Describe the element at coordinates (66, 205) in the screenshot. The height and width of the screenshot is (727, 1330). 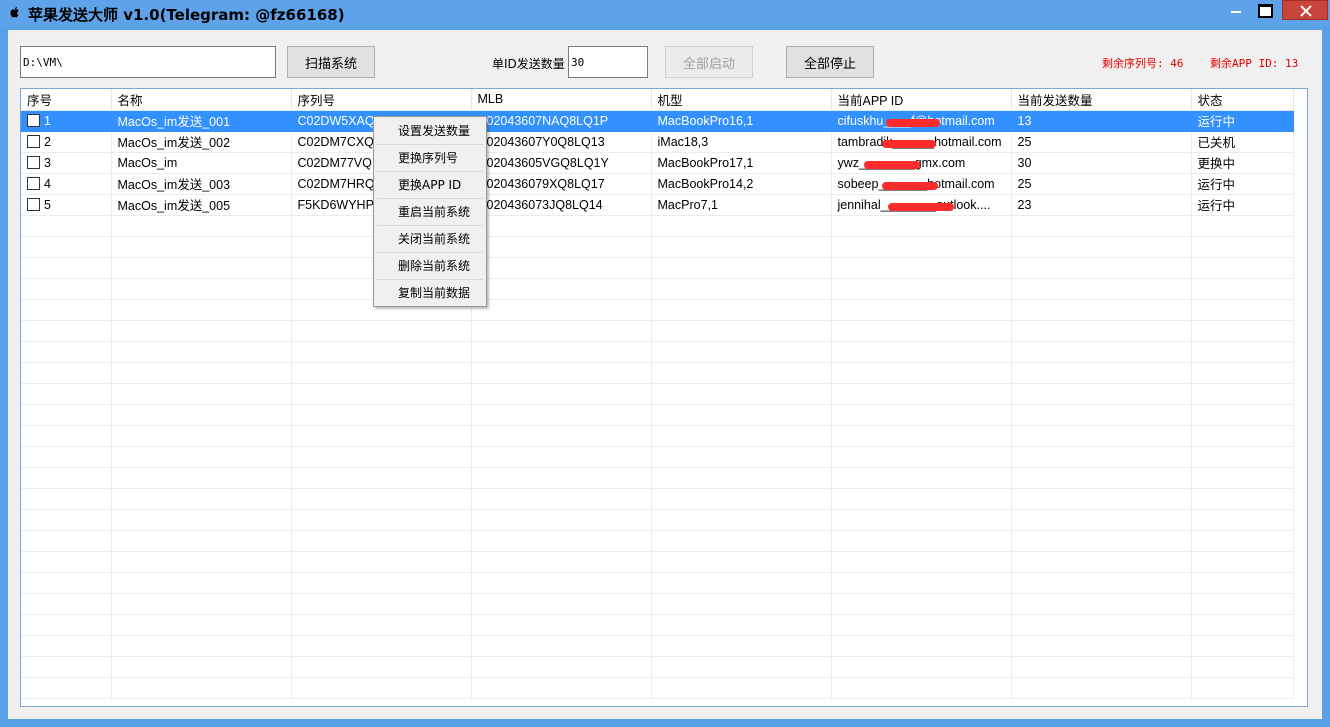
I see `row-number-cell: 5` at that location.